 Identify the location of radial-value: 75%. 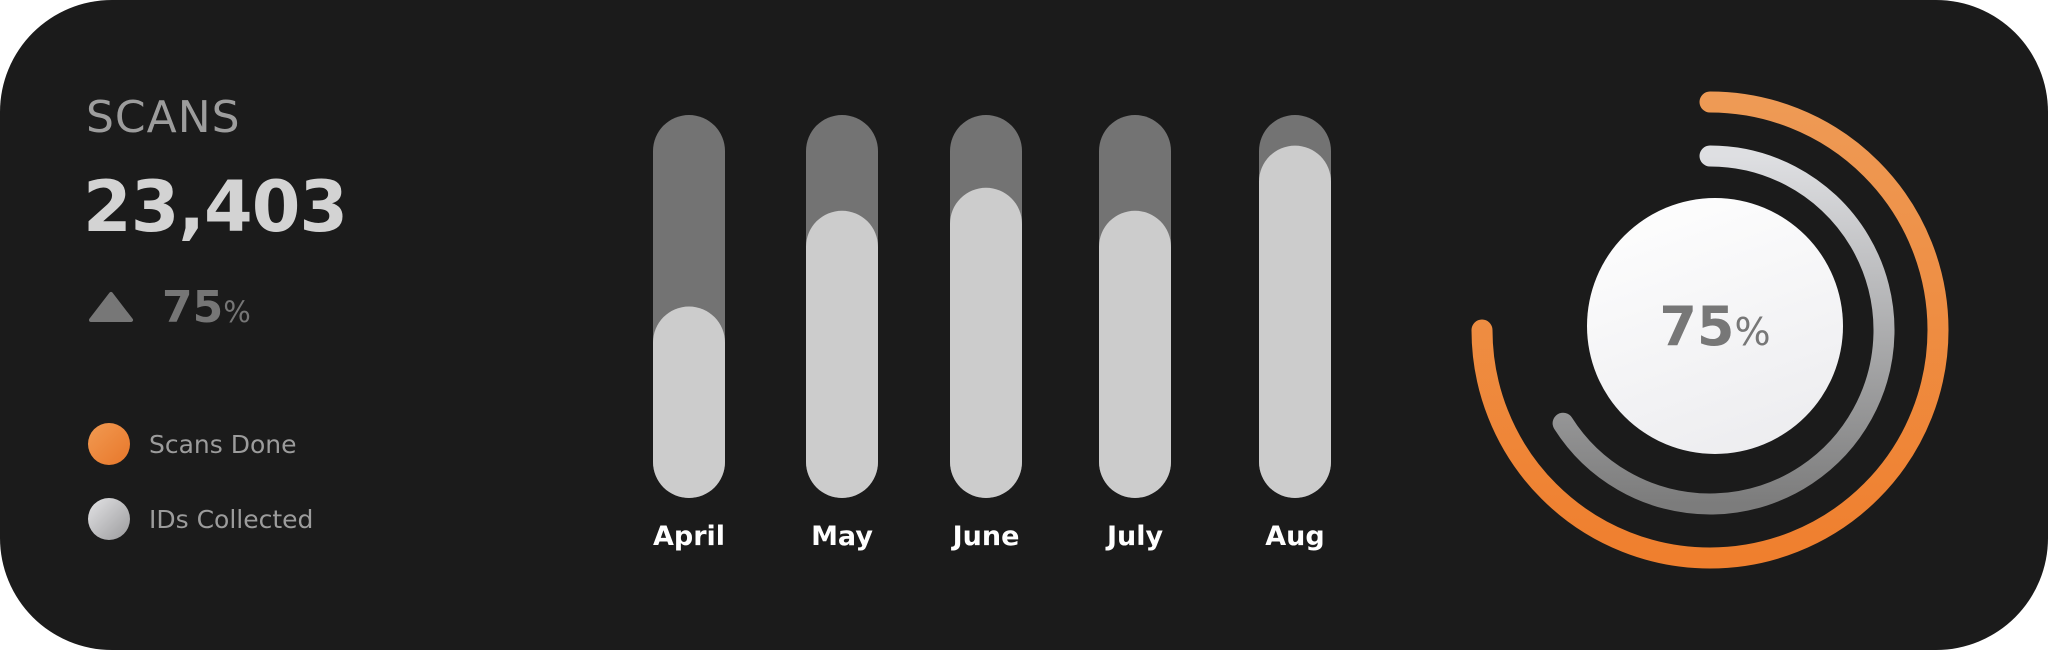
(1714, 326).